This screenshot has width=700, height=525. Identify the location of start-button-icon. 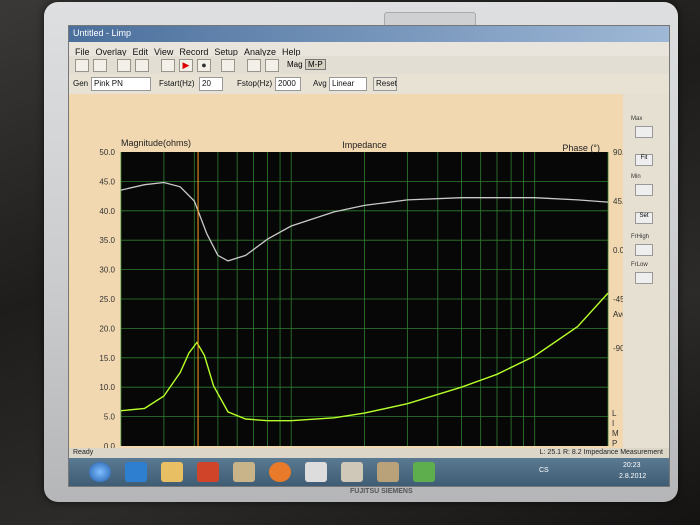
(100, 472).